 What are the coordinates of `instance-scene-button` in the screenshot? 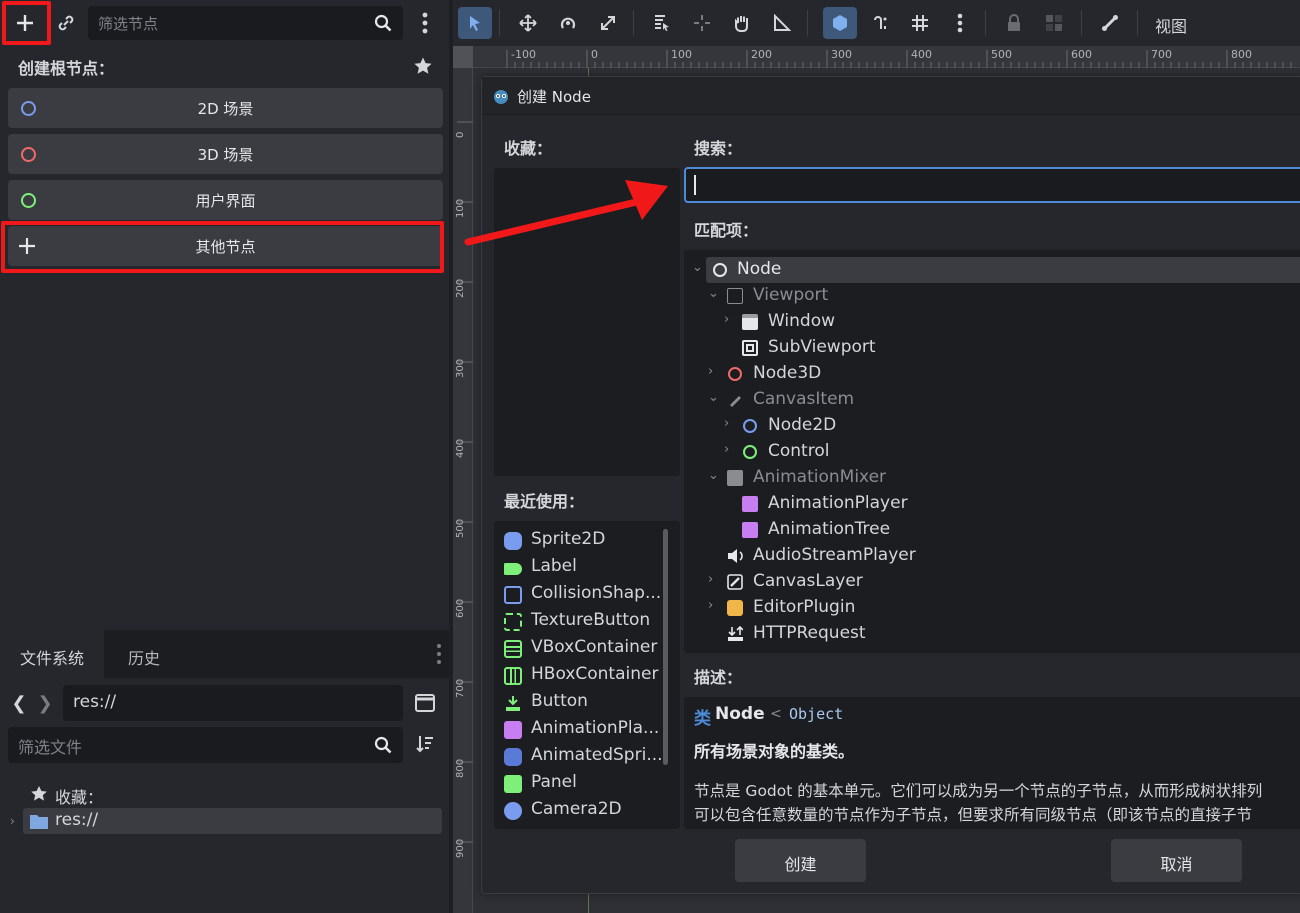 It's located at (66, 23).